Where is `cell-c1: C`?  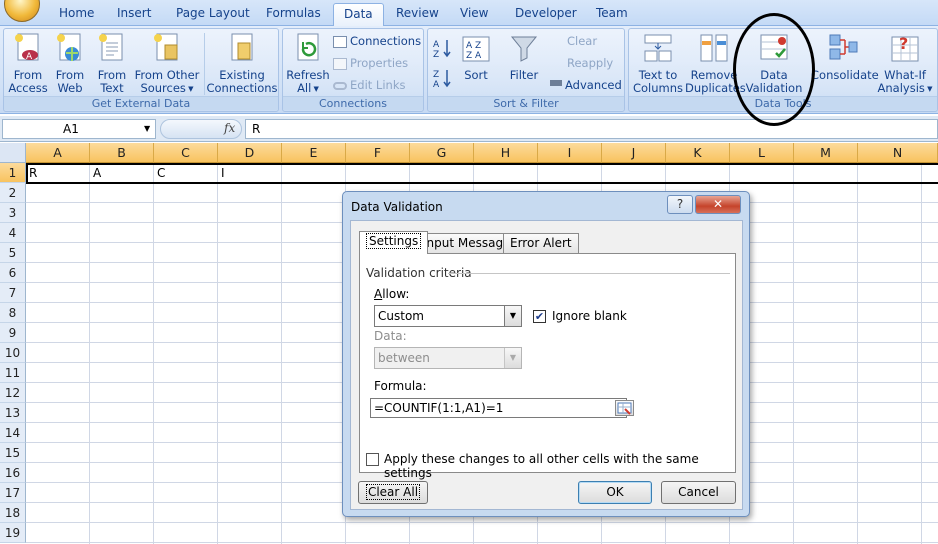
cell-c1: C is located at coordinates (161, 173).